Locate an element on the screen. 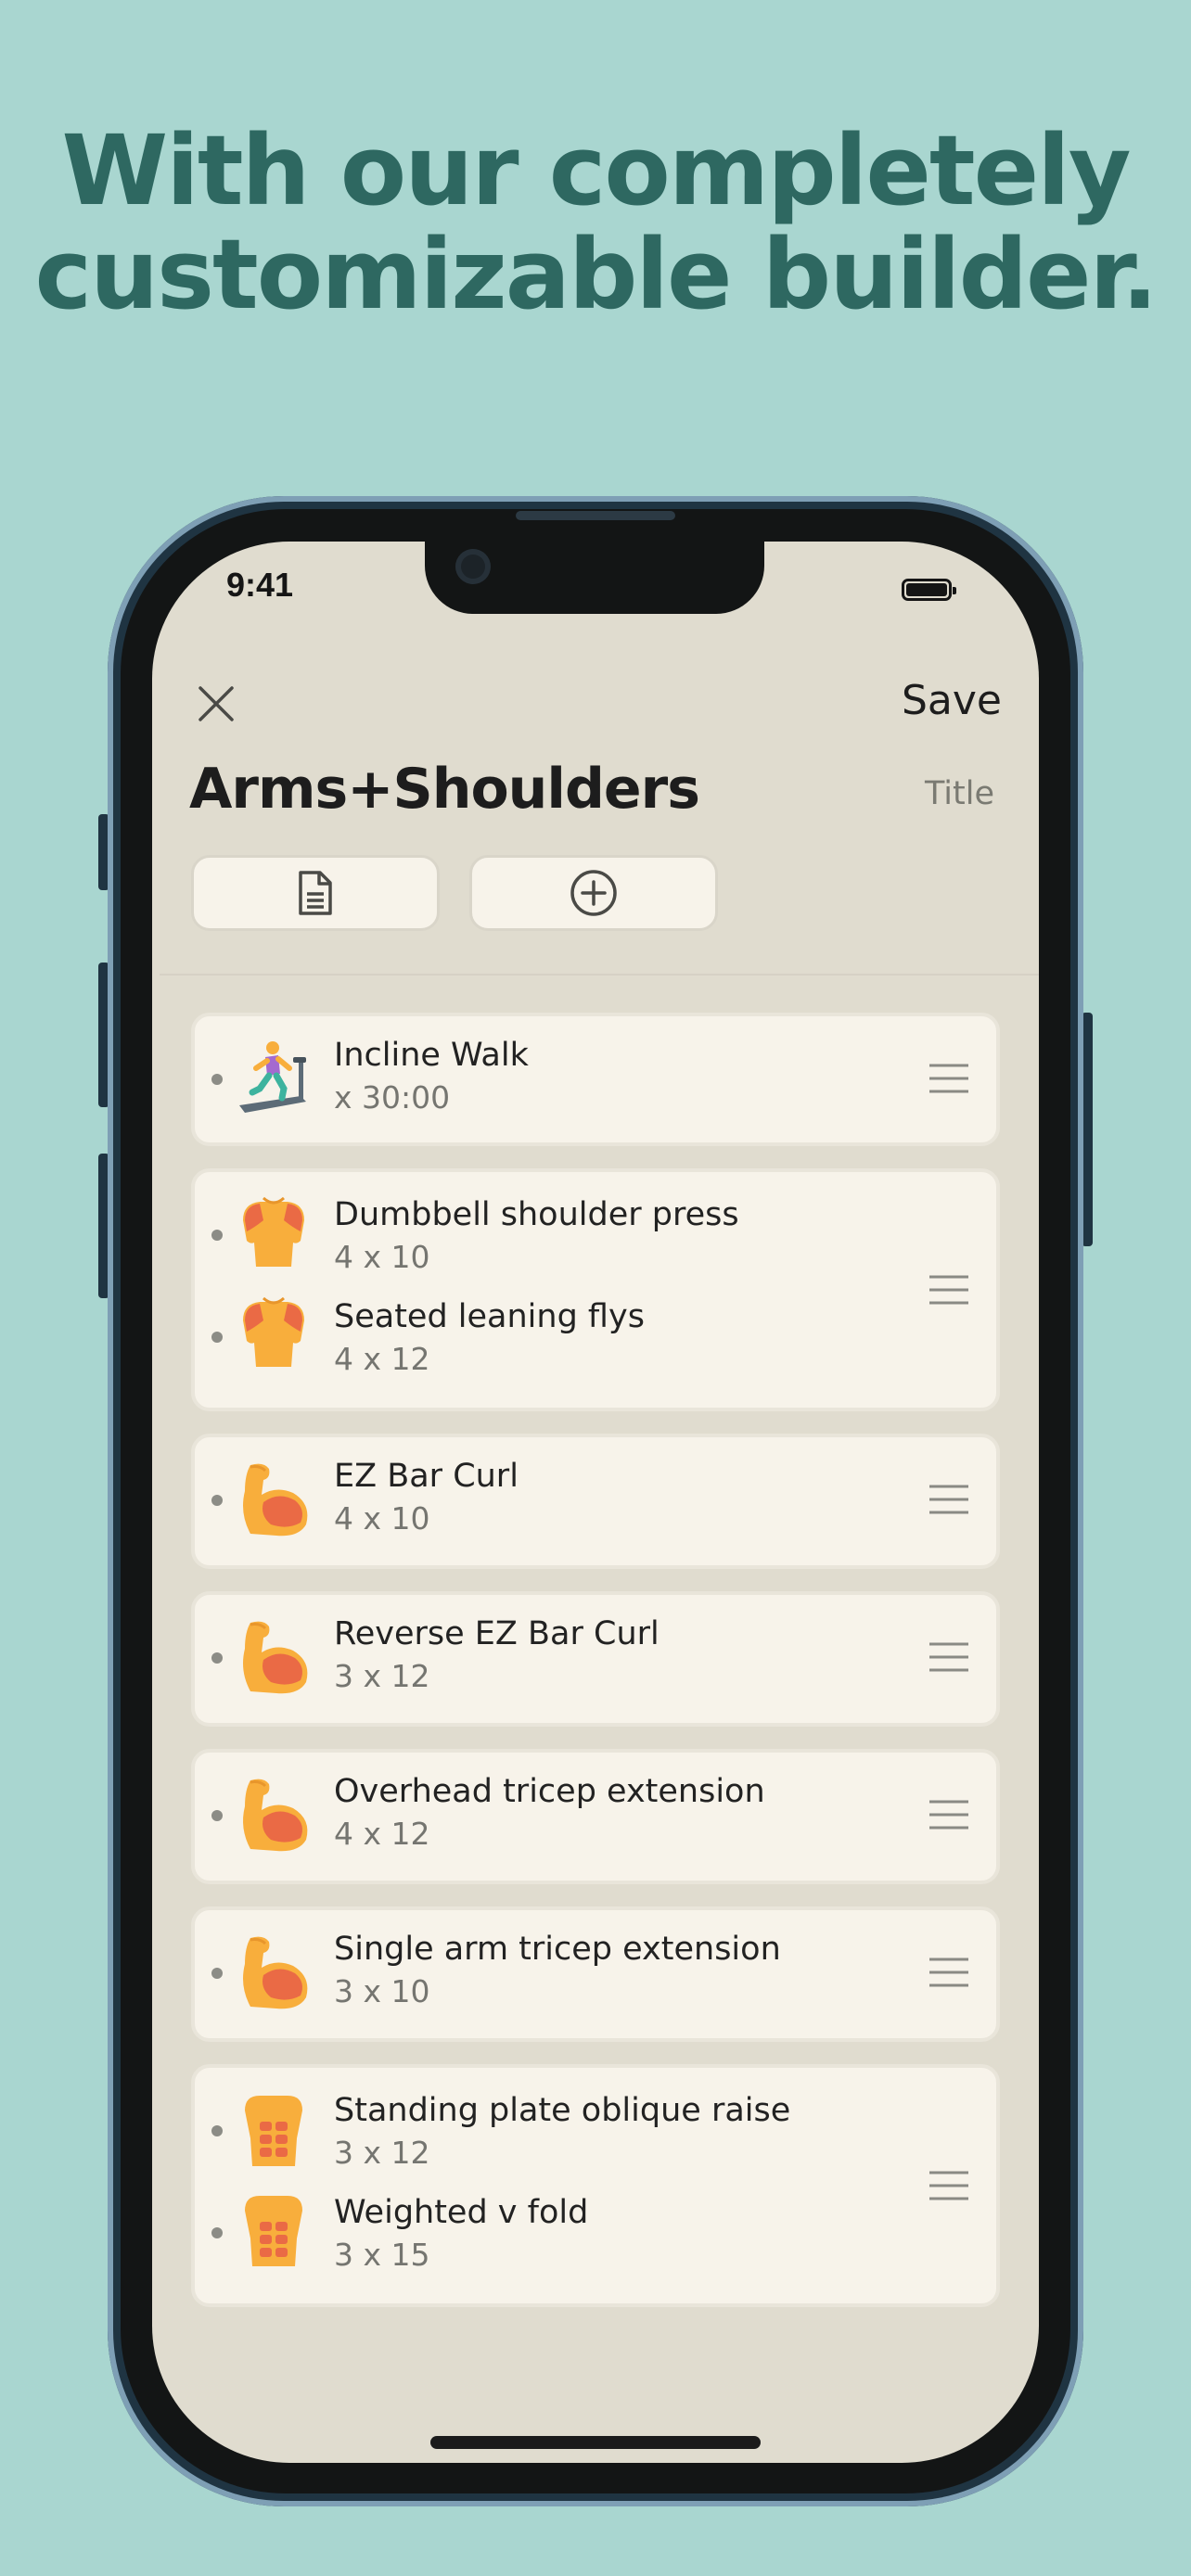  exercise-card: Incline Walk x 30:00 is located at coordinates (595, 1079).